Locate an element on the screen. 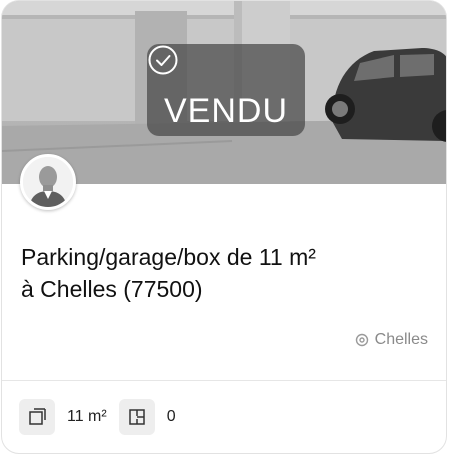  sold-badge: VENDU is located at coordinates (226, 90).